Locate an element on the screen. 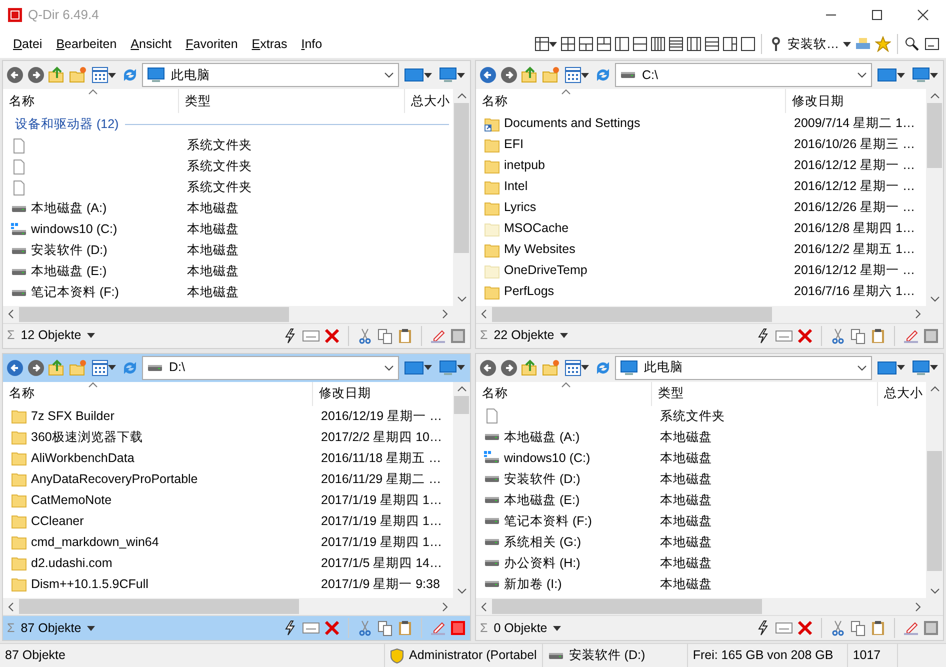 The width and height of the screenshot is (946, 667). file-name: 7z SFX Builder is located at coordinates (72, 416).